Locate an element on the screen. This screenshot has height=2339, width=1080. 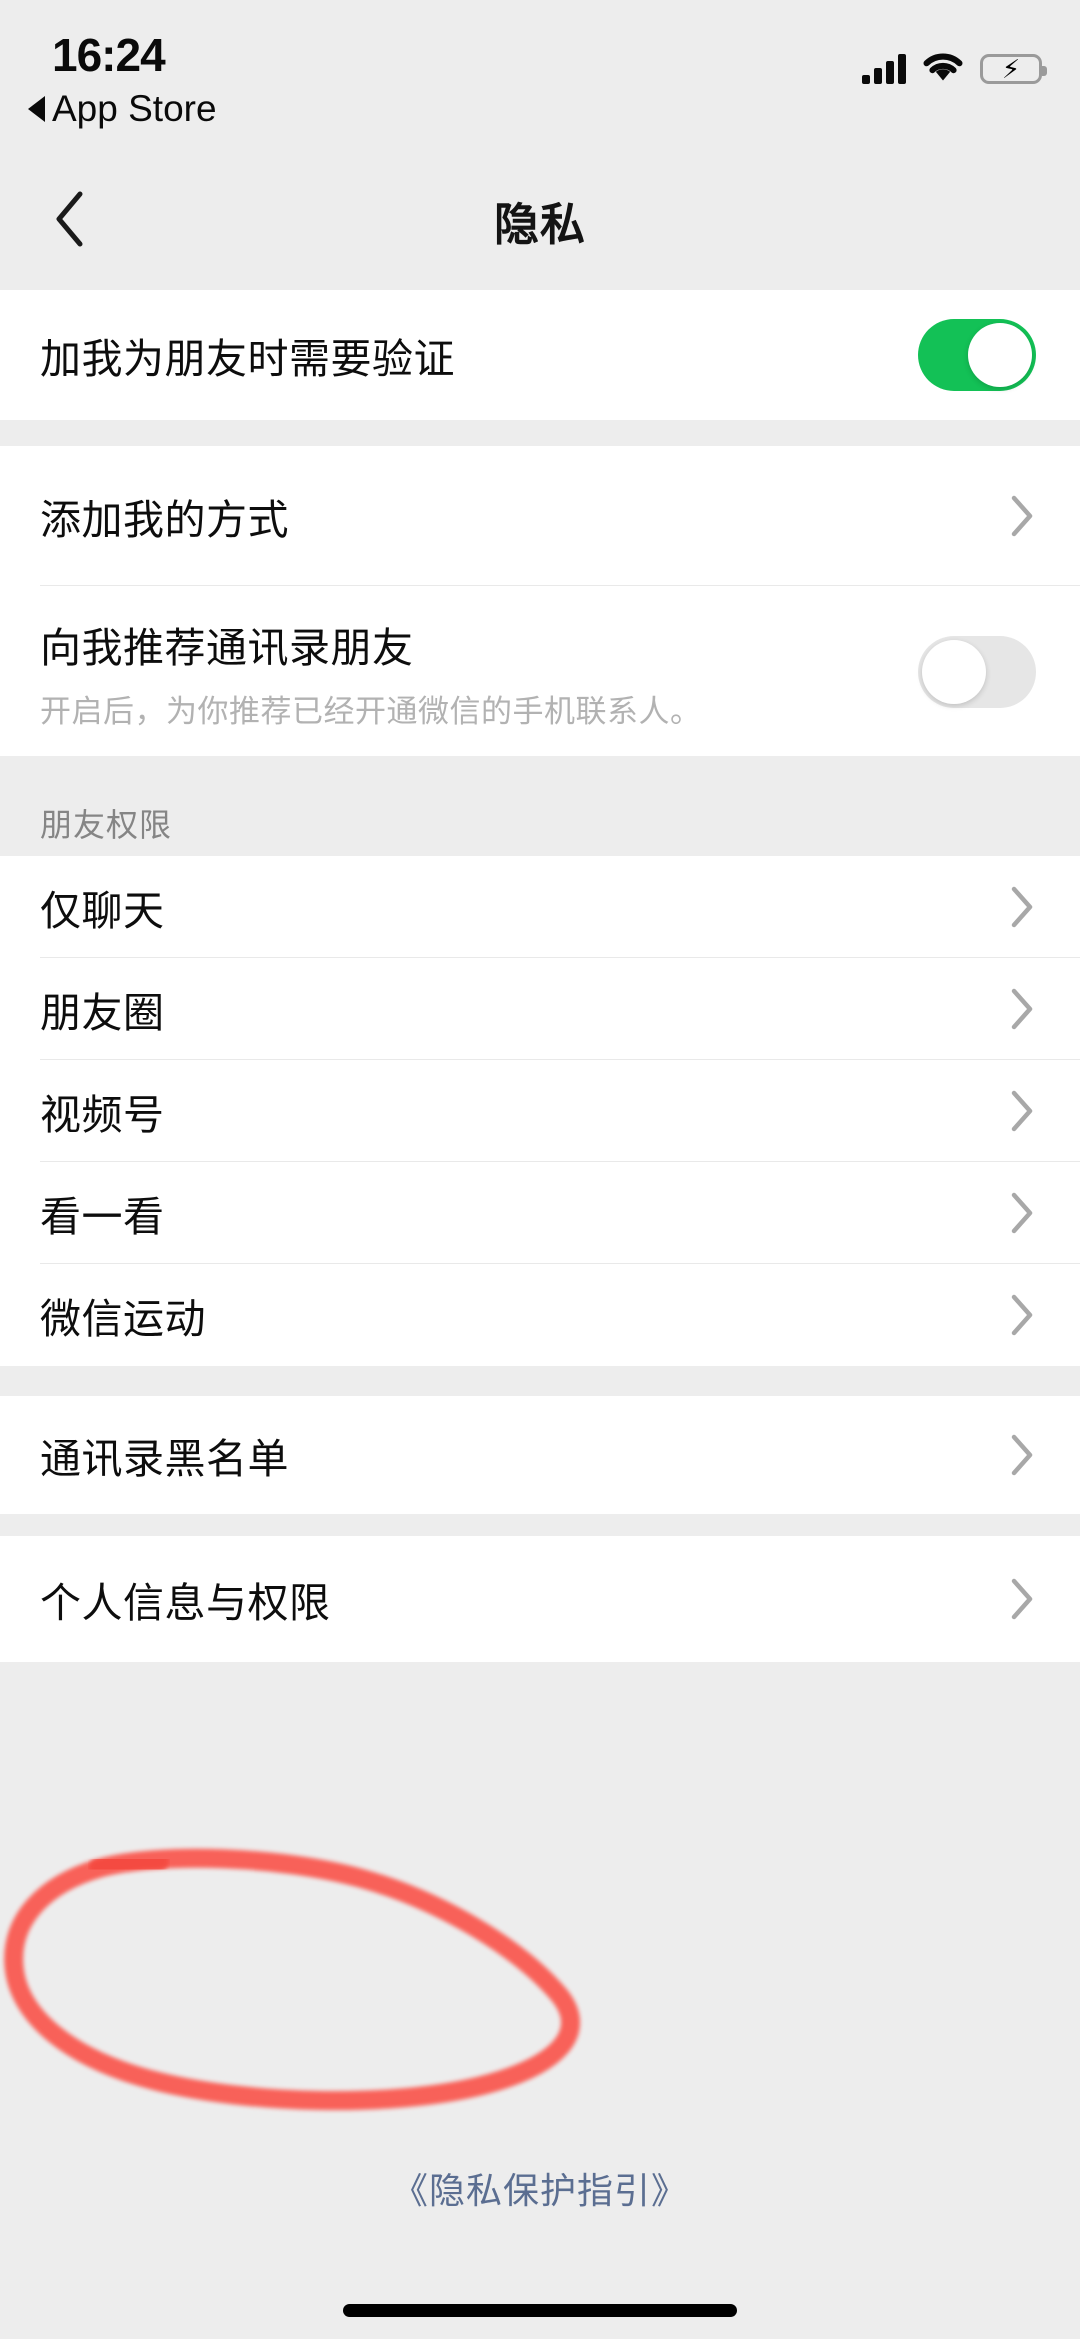
status-bar-time: 16:24 is located at coordinates (109, 55).